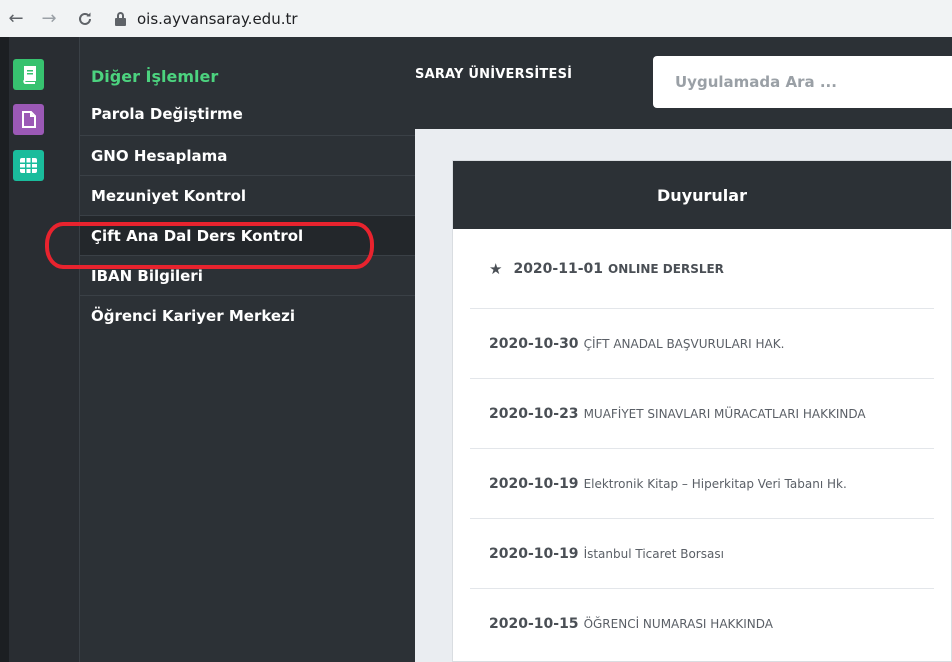 The height and width of the screenshot is (662, 952). Describe the element at coordinates (4, 349) in the screenshot. I see `rail-edge` at that location.